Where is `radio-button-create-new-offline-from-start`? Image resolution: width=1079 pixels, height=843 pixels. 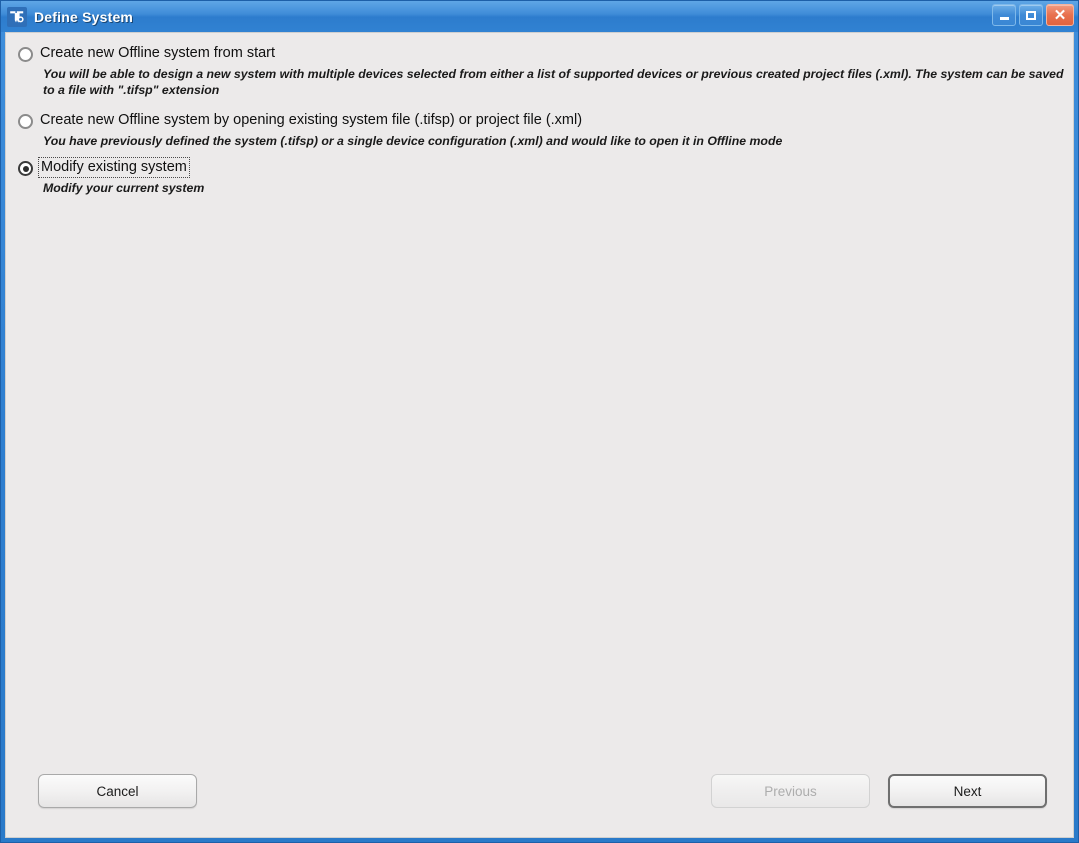
radio-button-create-new-offline-from-start is located at coordinates (25, 54).